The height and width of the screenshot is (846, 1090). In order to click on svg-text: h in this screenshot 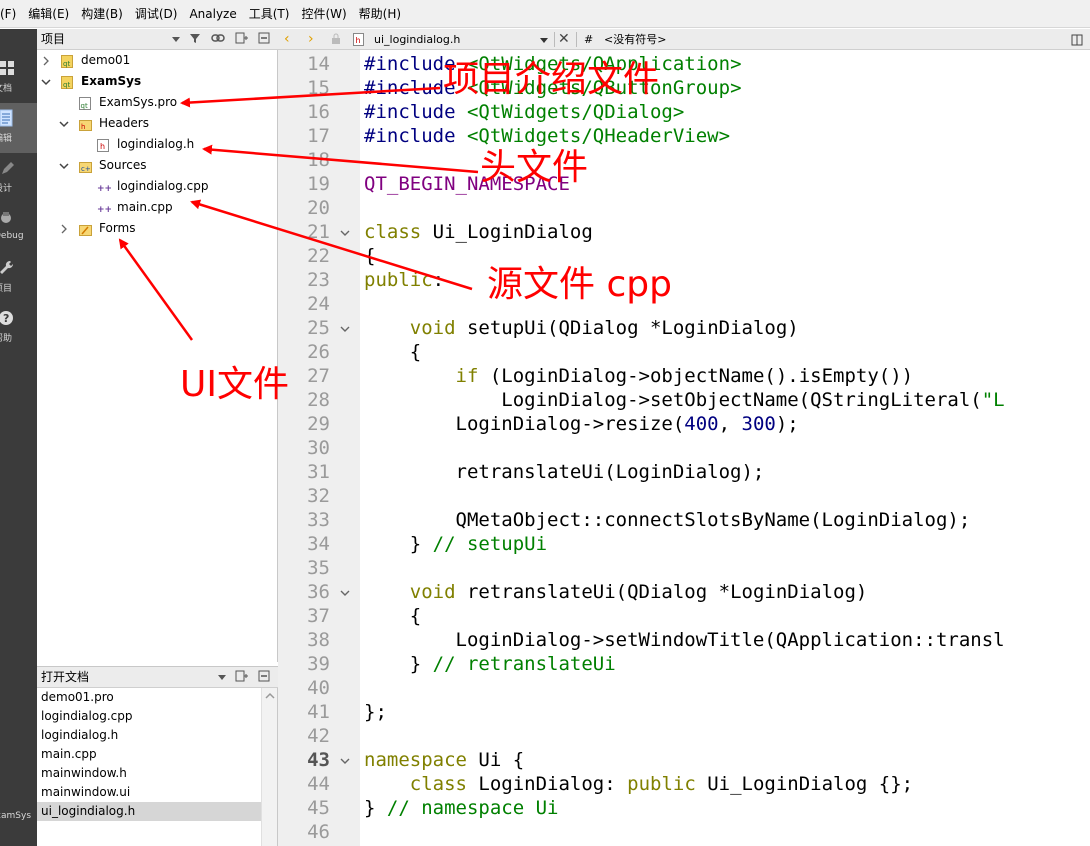, I will do `click(83, 127)`.